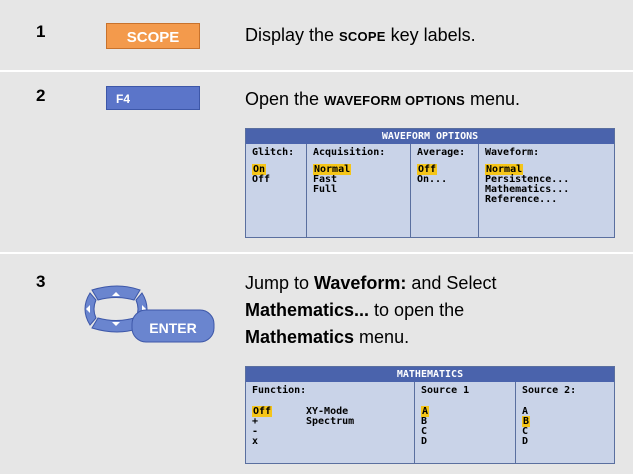  I want to click on step-1-row: 1 SCOPE Display the SCOPE key labels., so click(316, 35).